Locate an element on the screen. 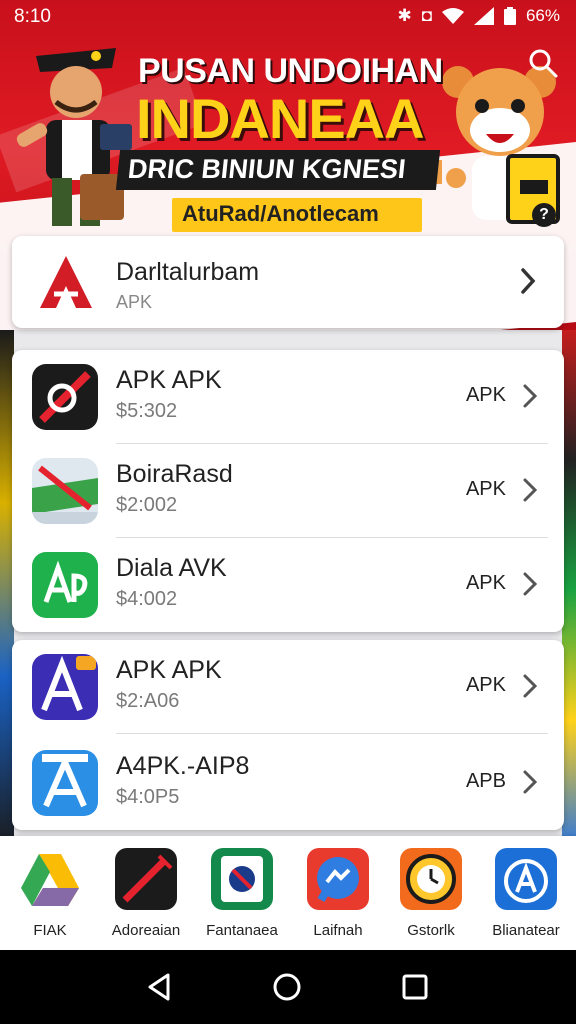 The image size is (576, 1024). dock-item-adoreaian: Adoreaian is located at coordinates (146, 893).